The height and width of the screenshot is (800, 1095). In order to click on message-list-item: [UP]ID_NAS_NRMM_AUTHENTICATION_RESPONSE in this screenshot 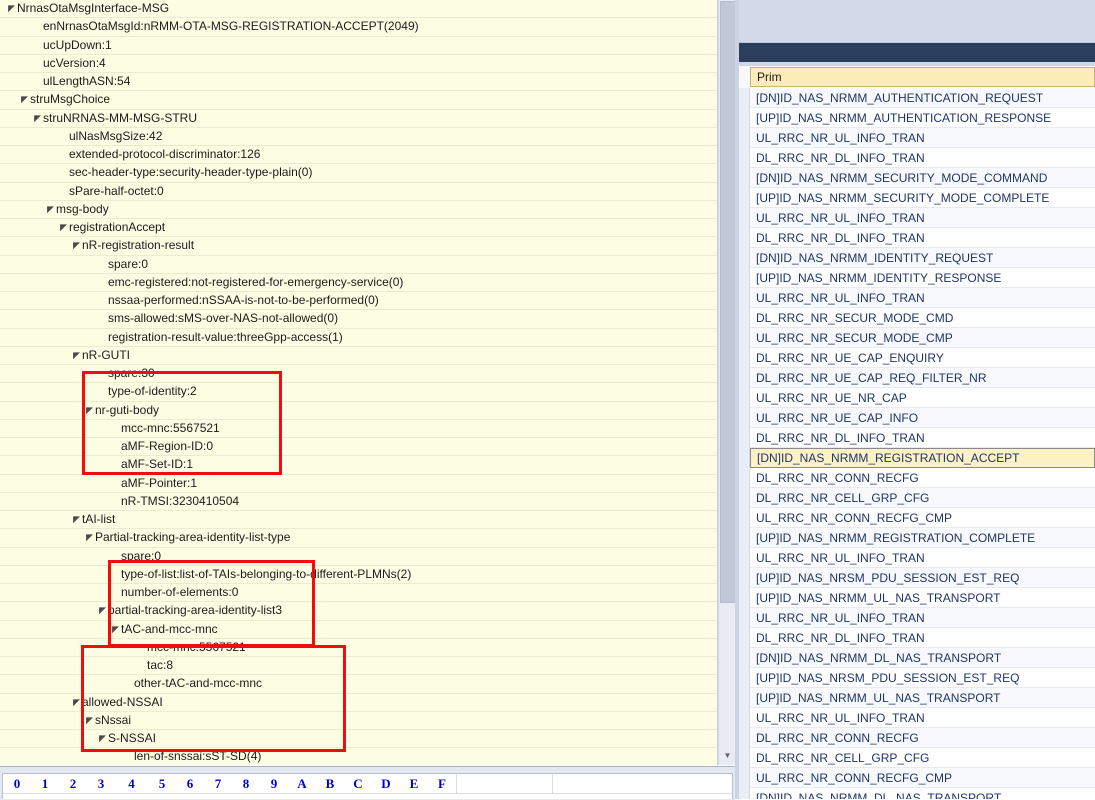, I will do `click(922, 118)`.